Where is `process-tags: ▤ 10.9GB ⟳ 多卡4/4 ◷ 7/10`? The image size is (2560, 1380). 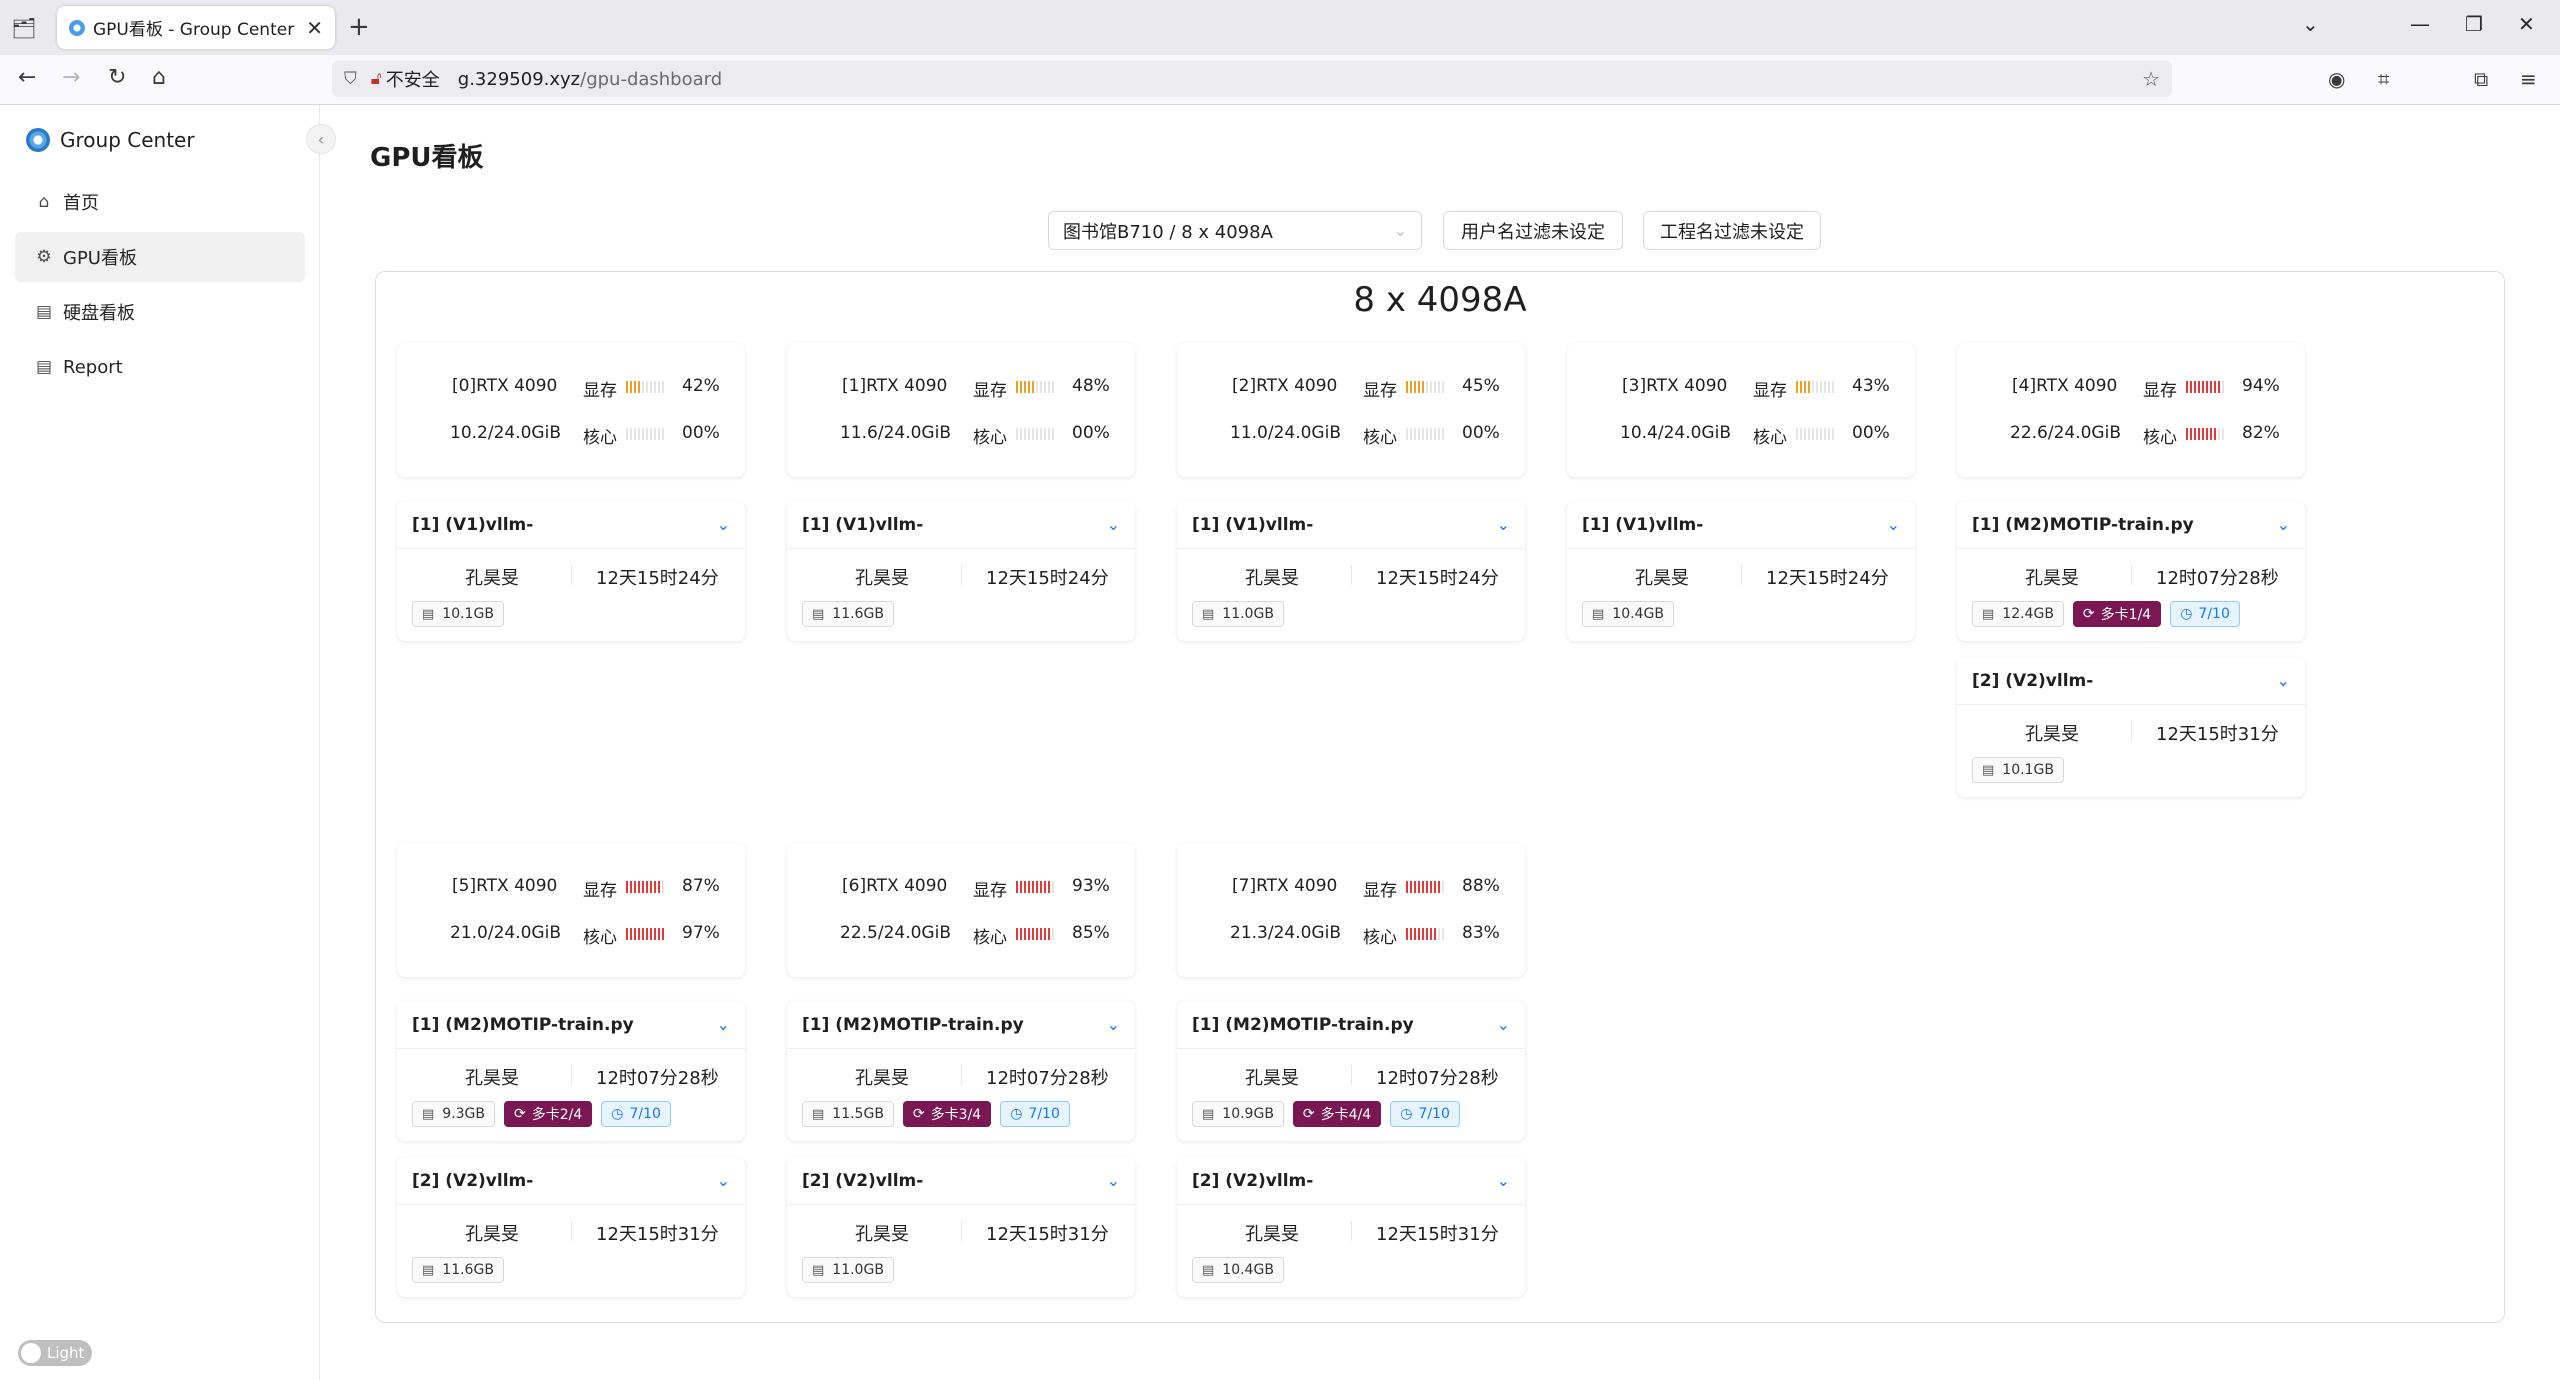 process-tags: ▤ 10.9GB ⟳ 多卡4/4 ◷ 7/10 is located at coordinates (1326, 1114).